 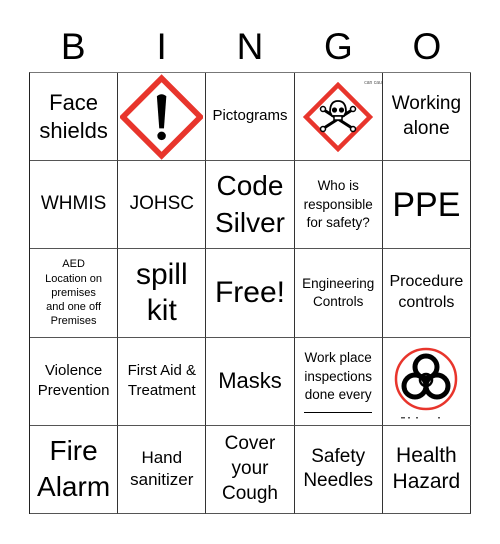 I want to click on bingo-cell: Safety Needles, so click(x=338, y=469).